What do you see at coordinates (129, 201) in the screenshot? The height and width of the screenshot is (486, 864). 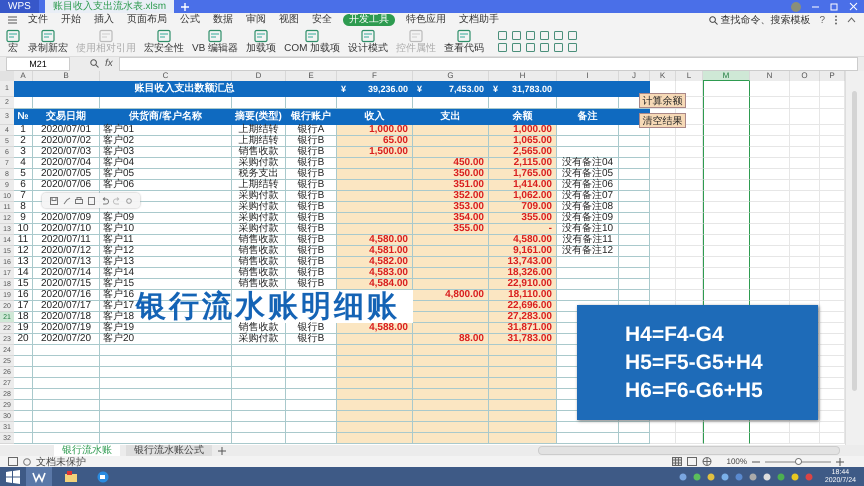 I see `settings-icon` at bounding box center [129, 201].